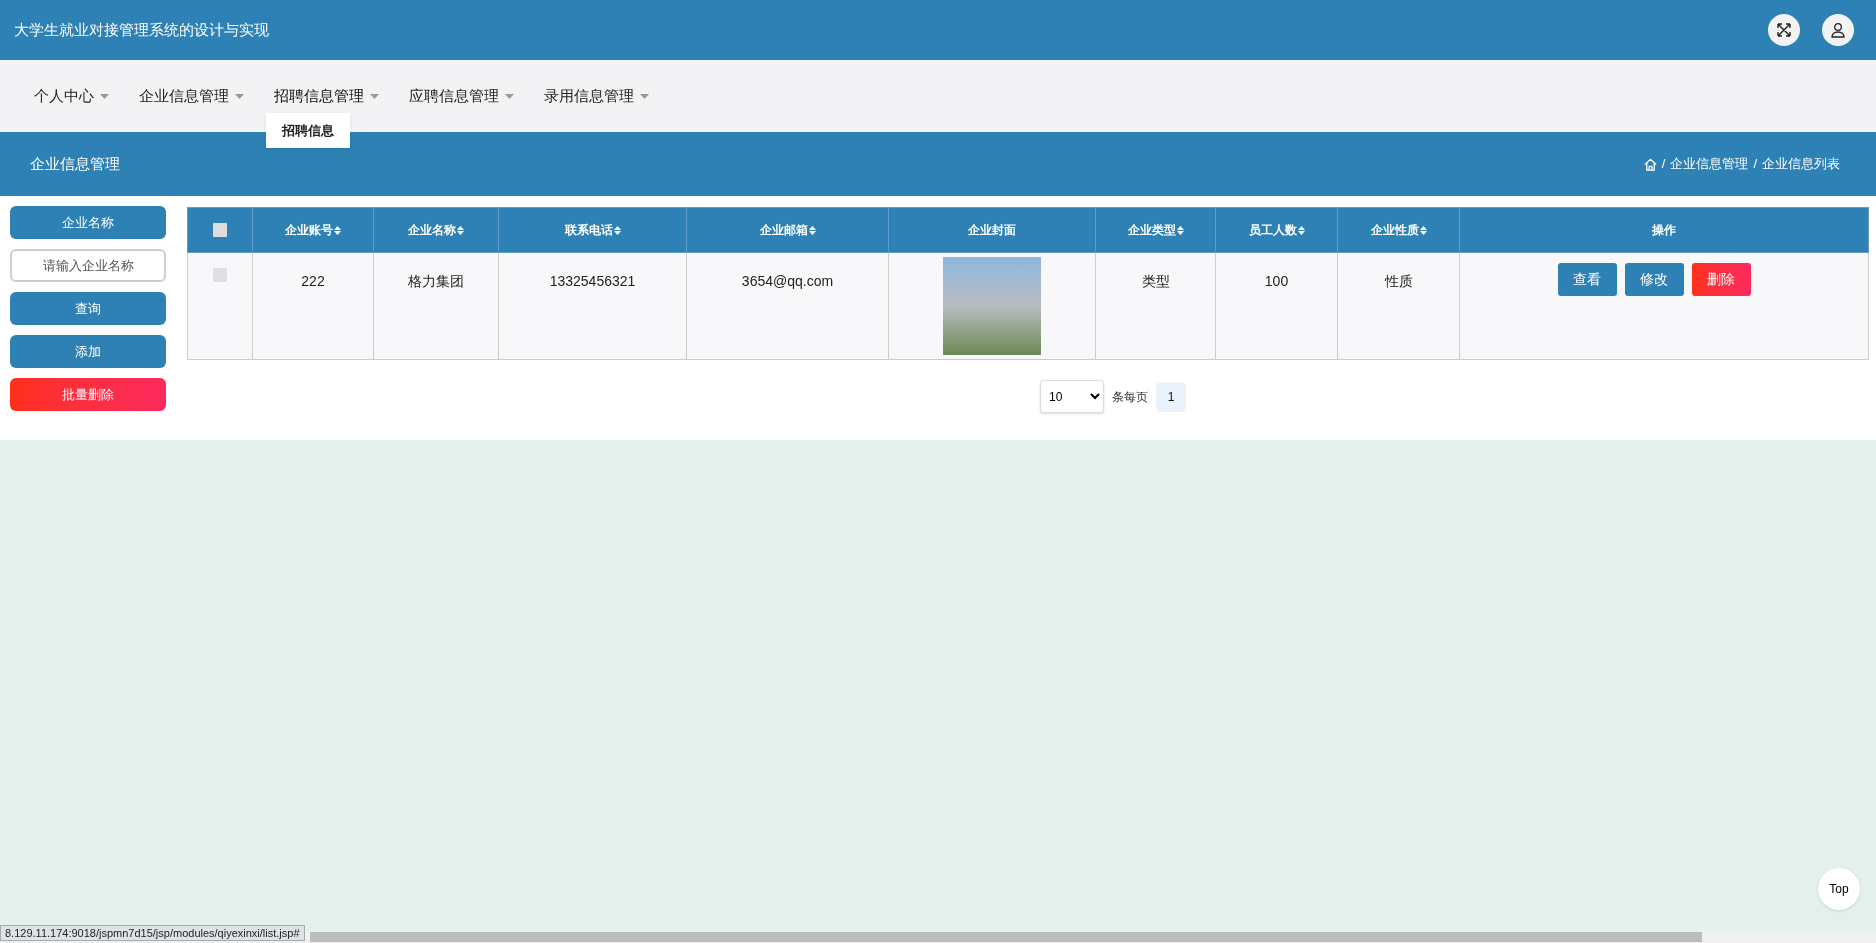 Image resolution: width=1876 pixels, height=943 pixels. I want to click on column-header: 员工人数, so click(1276, 230).